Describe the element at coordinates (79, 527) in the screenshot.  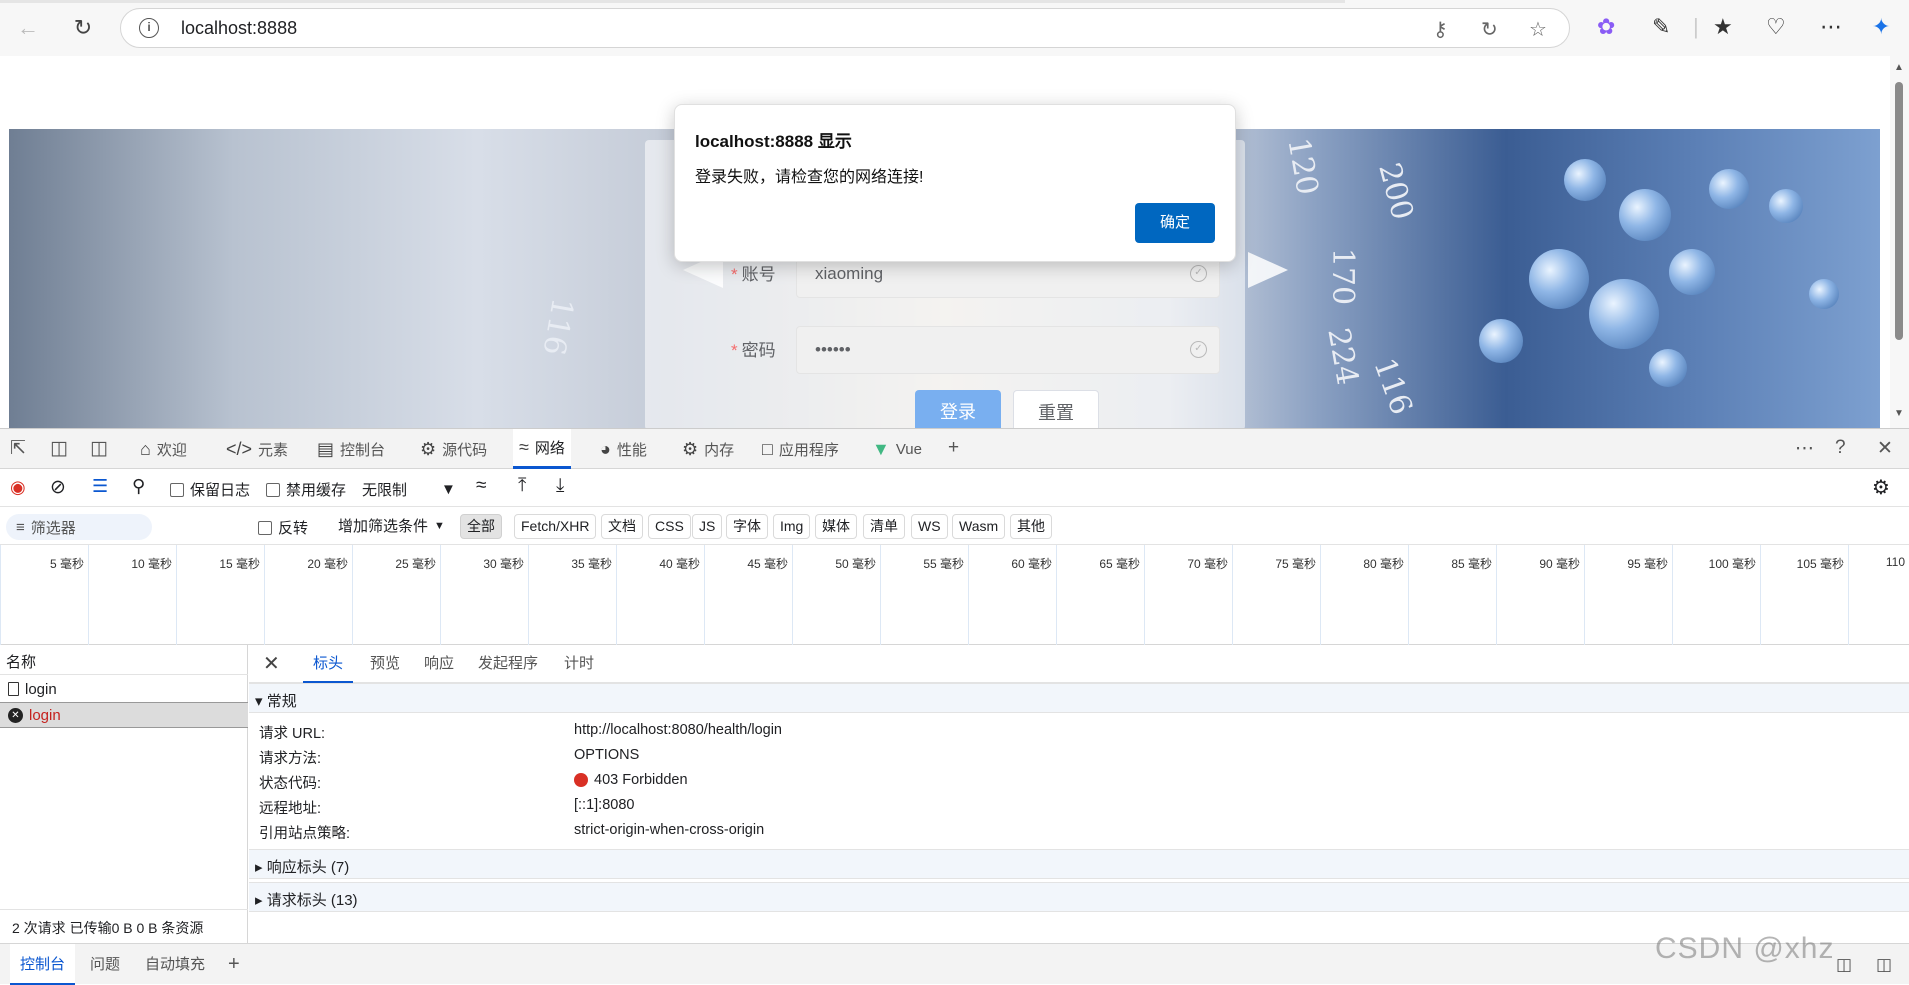
I see `filter-input: ≡ 筛选器` at that location.